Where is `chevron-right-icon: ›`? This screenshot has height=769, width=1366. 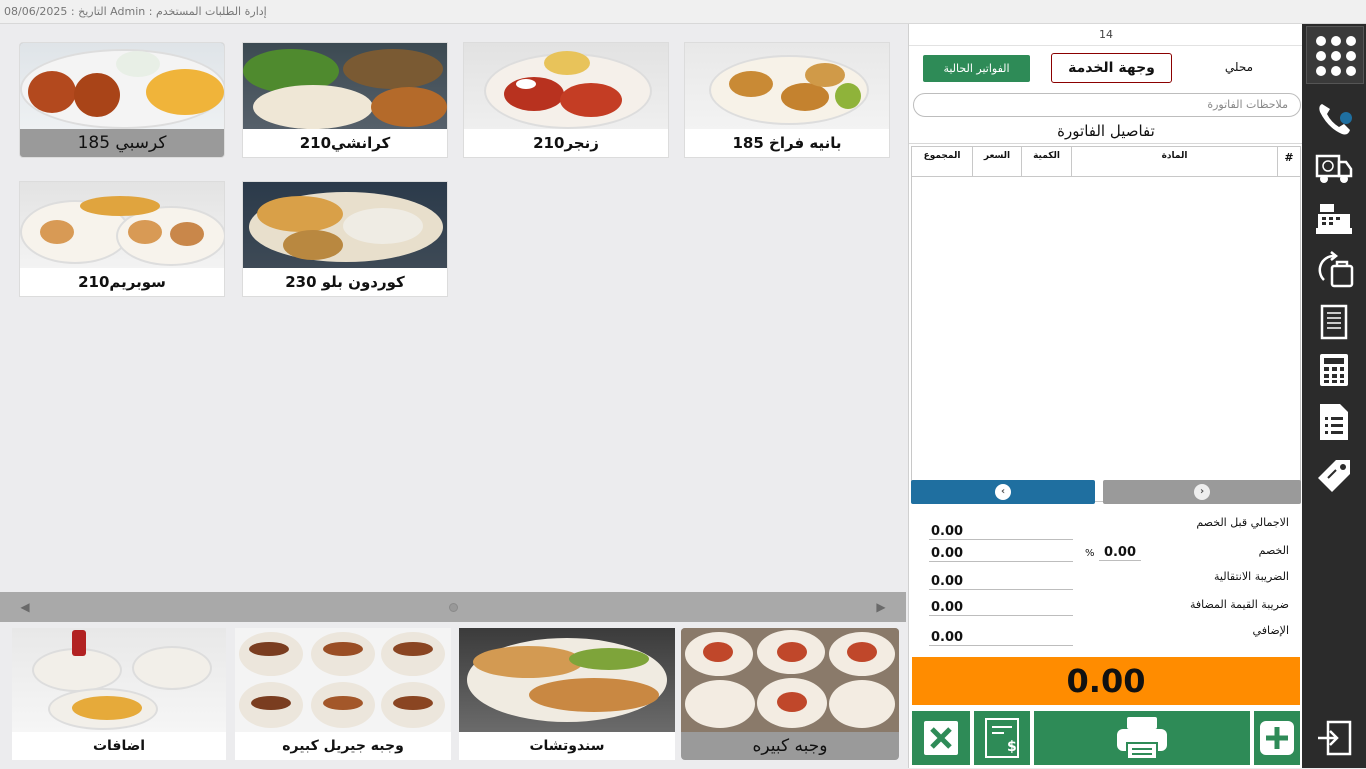
chevron-right-icon: › is located at coordinates (1202, 492).